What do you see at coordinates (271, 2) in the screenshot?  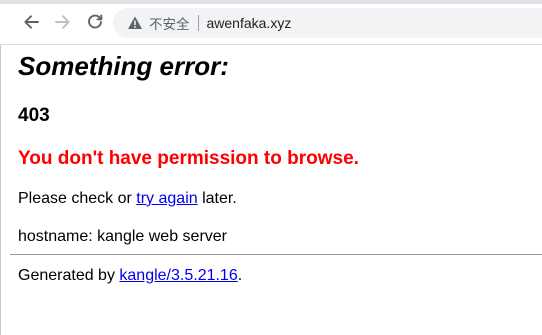 I see `tab-strip-edge` at bounding box center [271, 2].